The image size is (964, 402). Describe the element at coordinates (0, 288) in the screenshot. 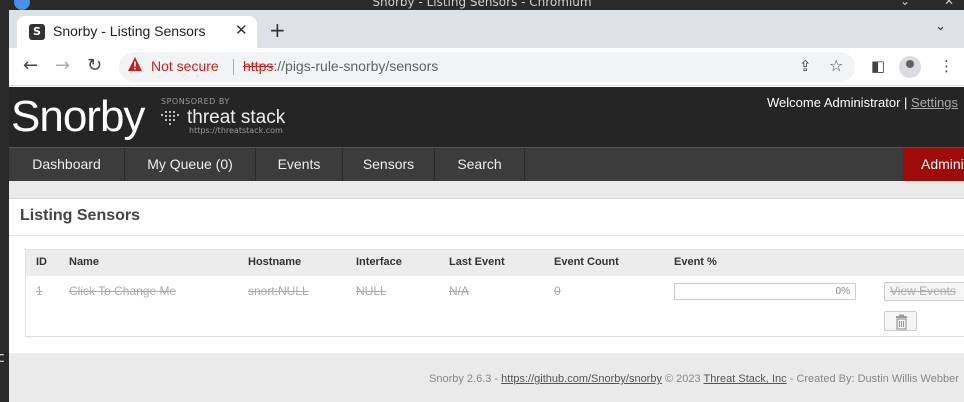

I see `edge-glyph: I` at that location.